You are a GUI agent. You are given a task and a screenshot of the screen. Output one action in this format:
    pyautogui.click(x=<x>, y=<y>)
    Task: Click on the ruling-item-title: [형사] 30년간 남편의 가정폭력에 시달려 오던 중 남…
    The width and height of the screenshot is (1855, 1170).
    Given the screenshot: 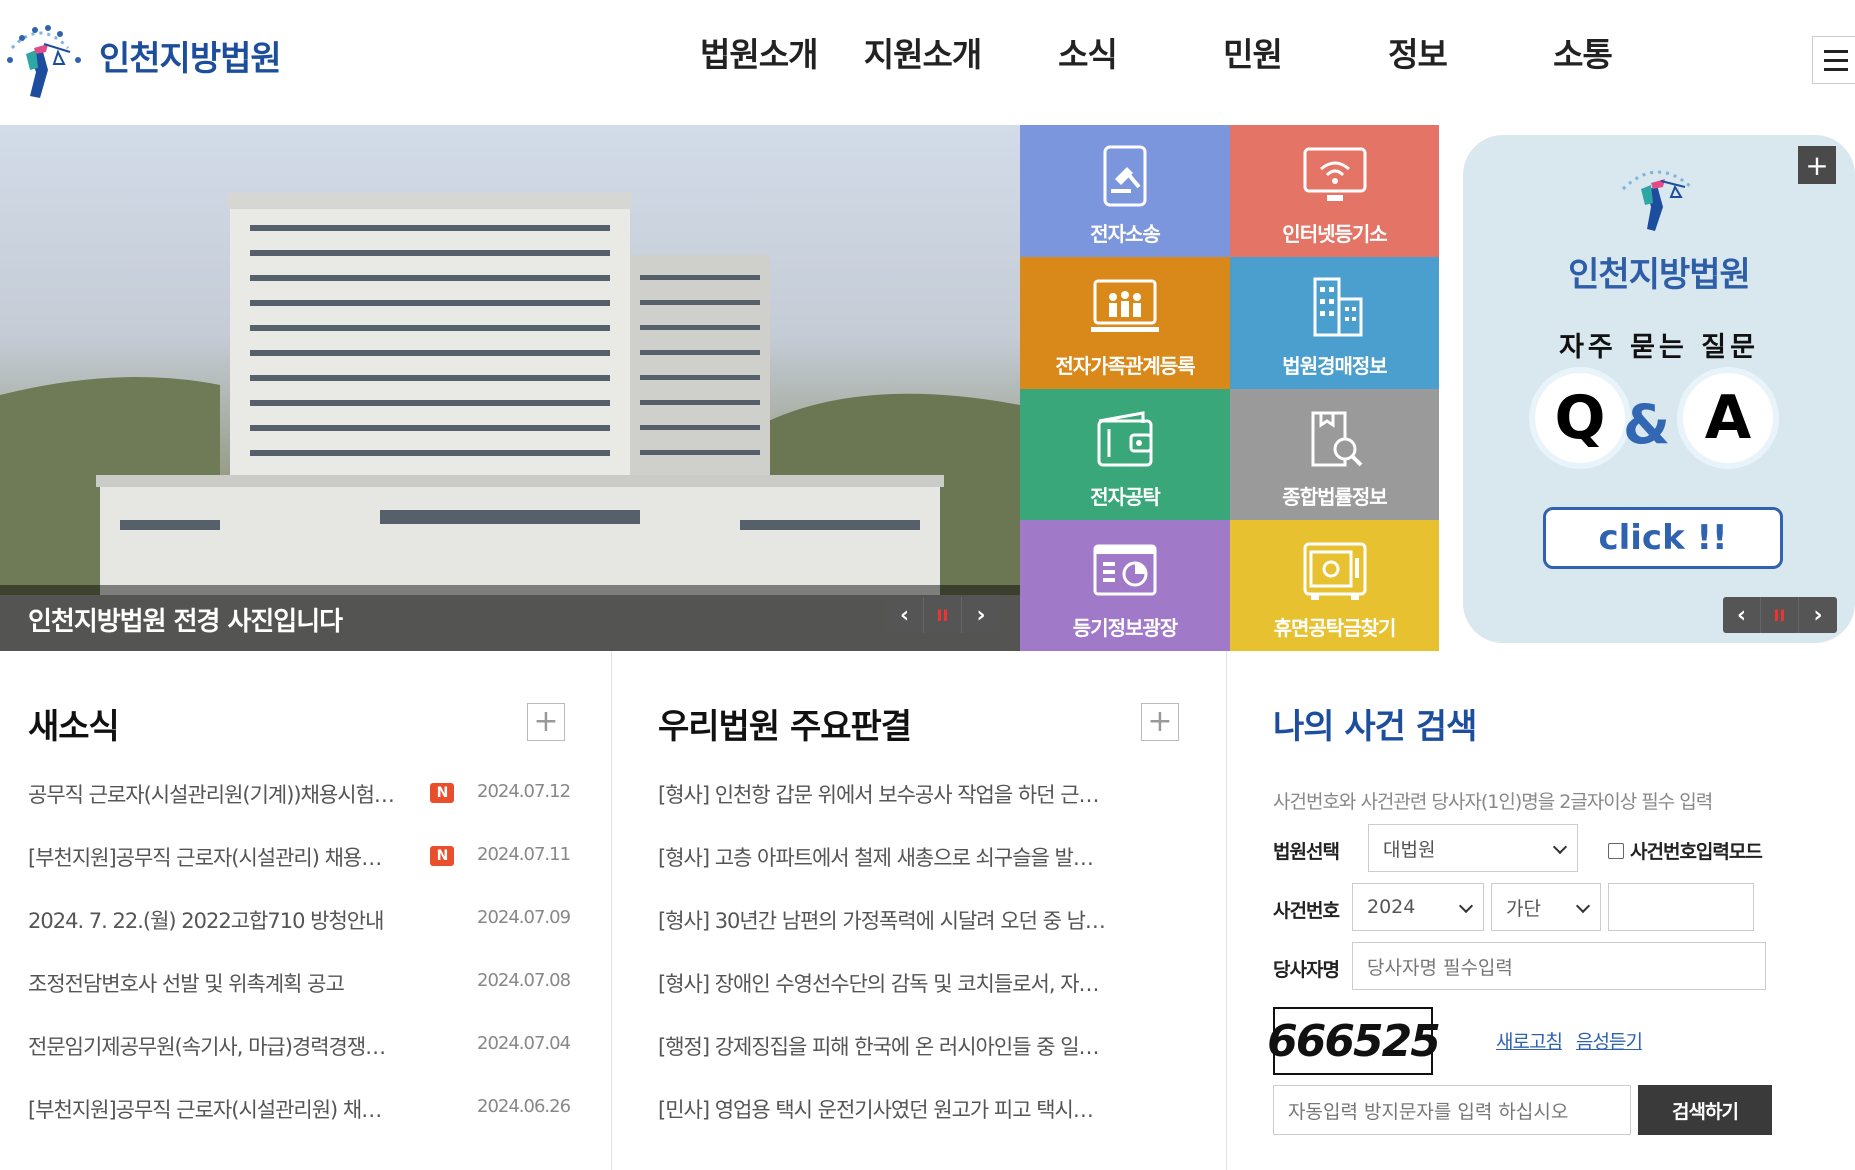 What is the action you would take?
    pyautogui.click(x=898, y=920)
    